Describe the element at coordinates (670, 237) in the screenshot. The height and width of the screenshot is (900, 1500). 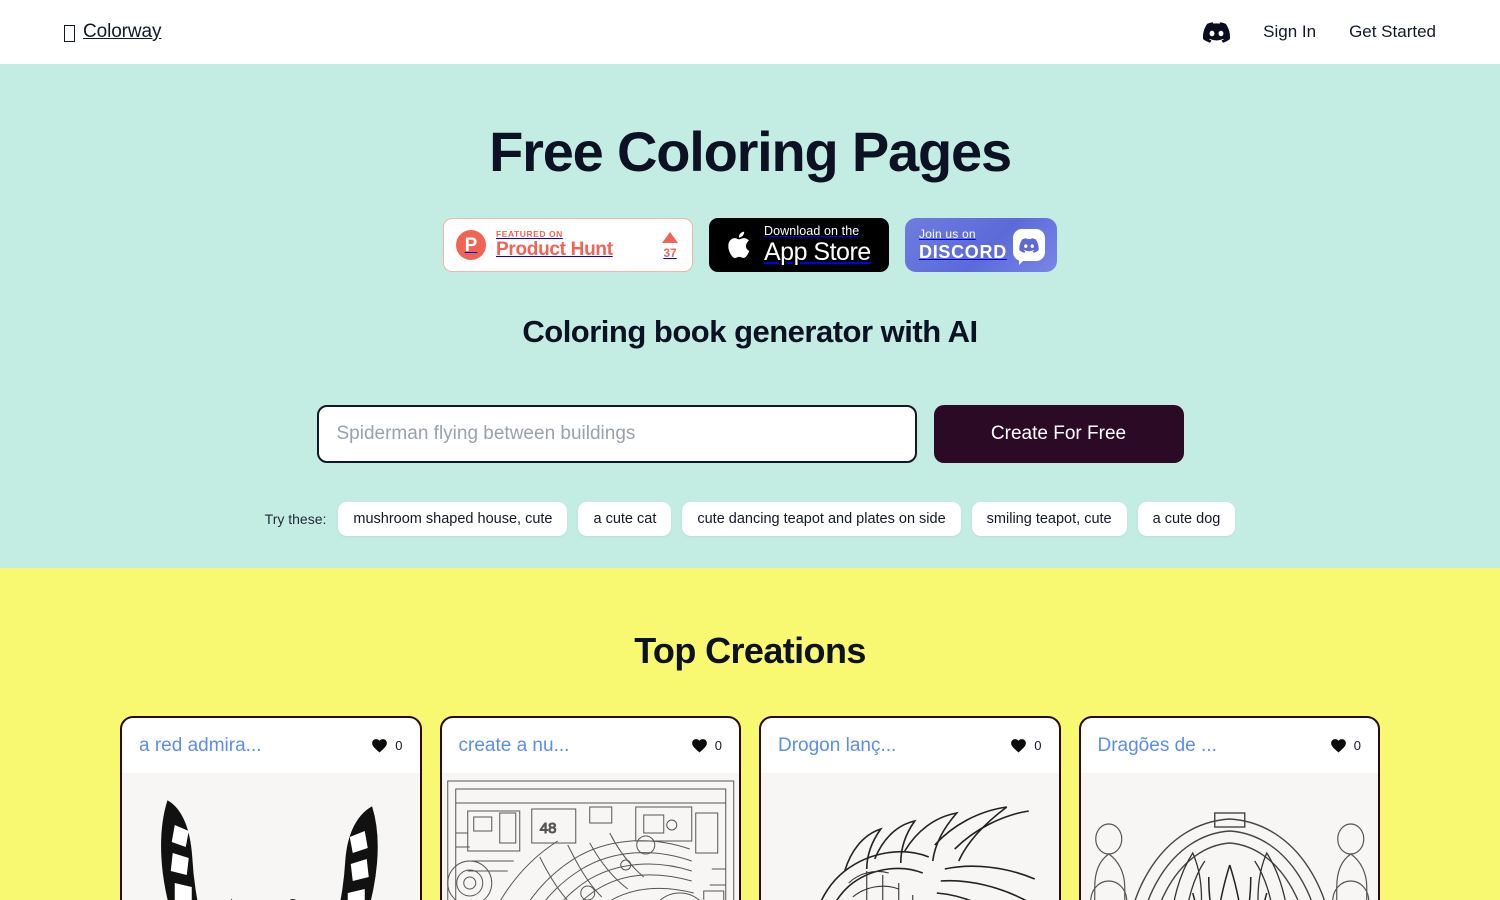
I see `upvote-arrow-icon` at that location.